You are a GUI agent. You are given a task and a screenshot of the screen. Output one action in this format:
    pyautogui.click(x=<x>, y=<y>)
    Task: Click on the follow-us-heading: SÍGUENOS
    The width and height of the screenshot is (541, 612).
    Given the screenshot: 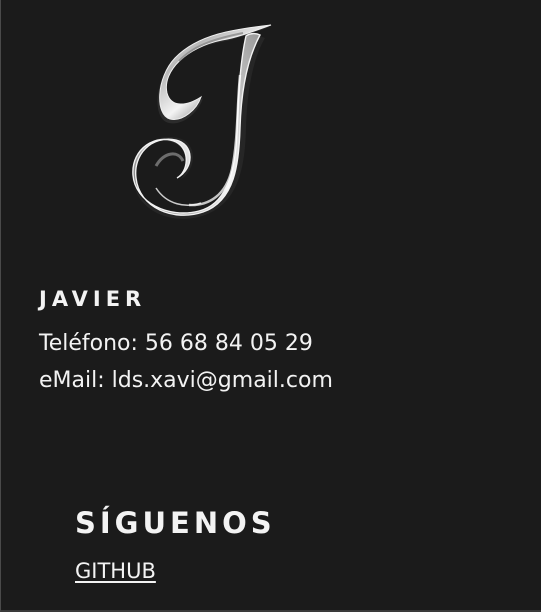 What is the action you would take?
    pyautogui.click(x=175, y=523)
    